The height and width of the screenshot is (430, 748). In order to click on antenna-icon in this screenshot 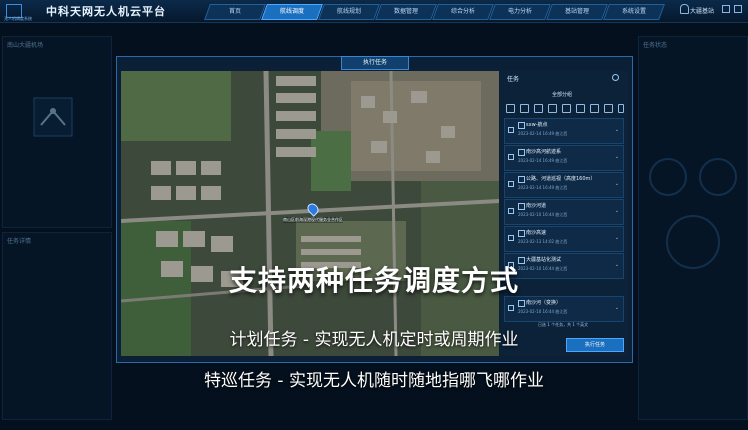, I will do `click(608, 108)`.